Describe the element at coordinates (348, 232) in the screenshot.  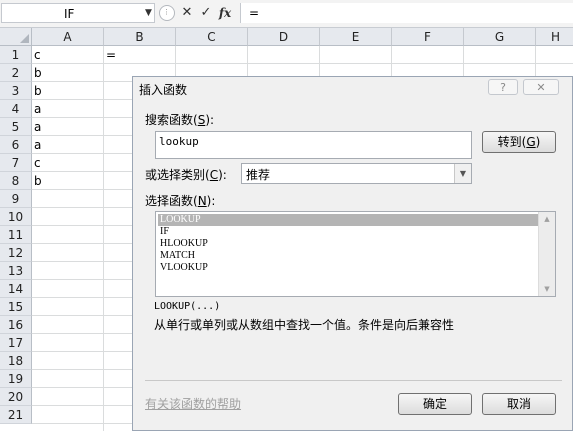
I see `function-list-item: IF` at that location.